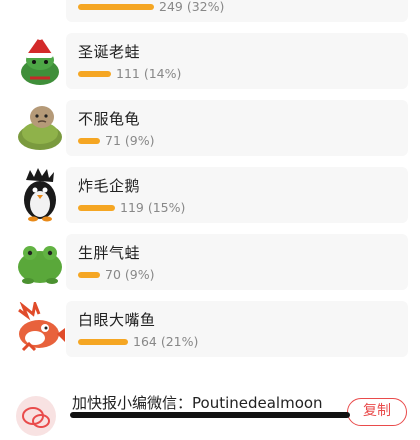 This screenshot has height=440, width=420. I want to click on result-card: 不服龟龟 71 (9%), so click(237, 128).